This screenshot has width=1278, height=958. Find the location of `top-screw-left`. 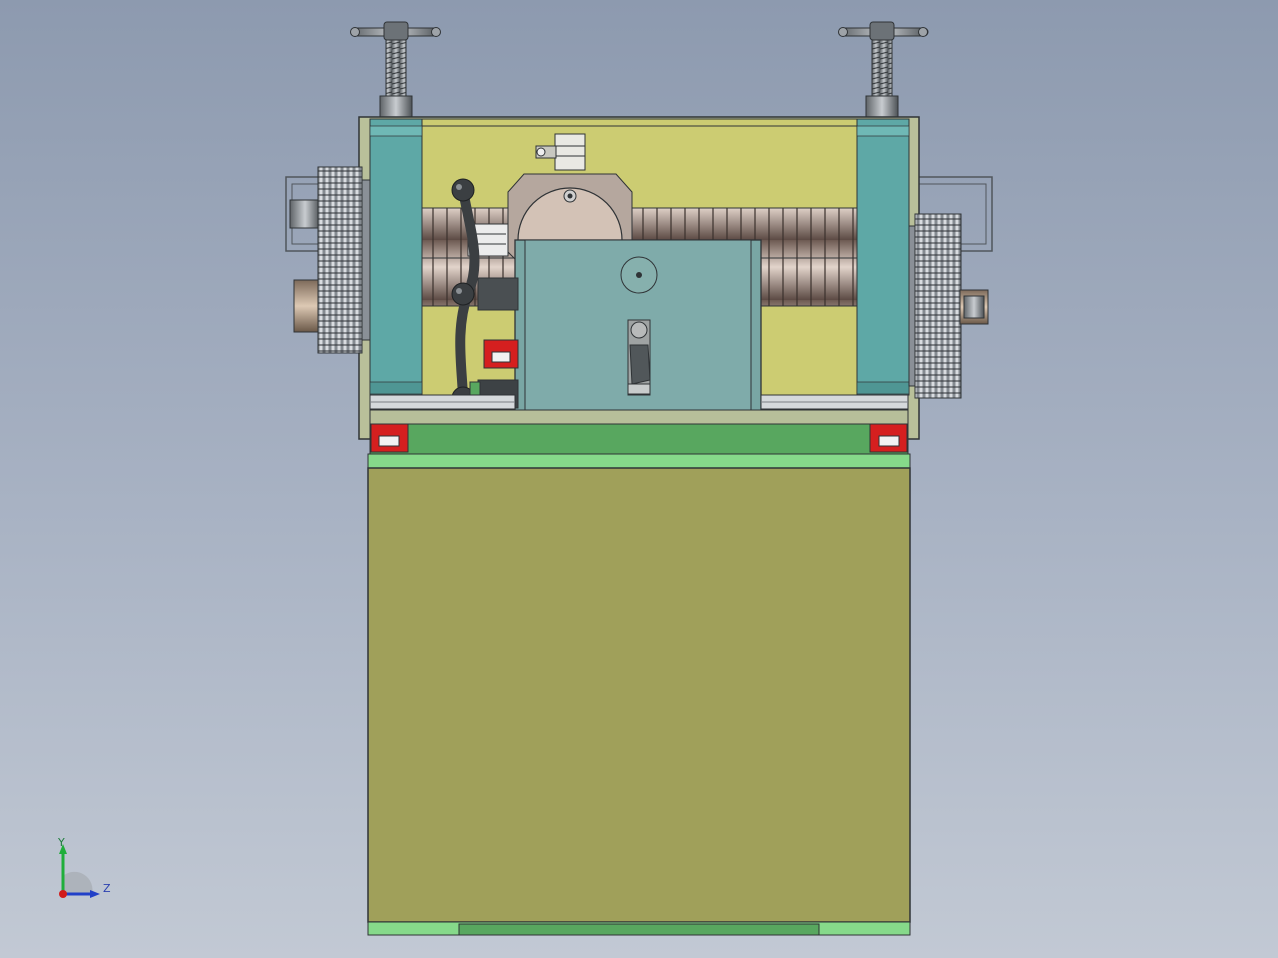

top-screw-left is located at coordinates (395, 70).